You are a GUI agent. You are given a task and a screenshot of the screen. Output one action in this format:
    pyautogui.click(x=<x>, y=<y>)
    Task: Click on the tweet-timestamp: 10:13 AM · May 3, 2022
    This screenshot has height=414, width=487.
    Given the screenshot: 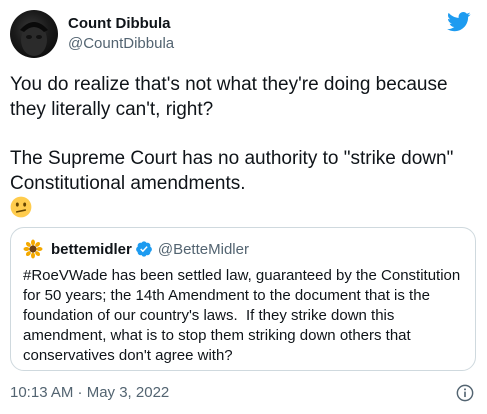 What is the action you would take?
    pyautogui.click(x=89, y=392)
    